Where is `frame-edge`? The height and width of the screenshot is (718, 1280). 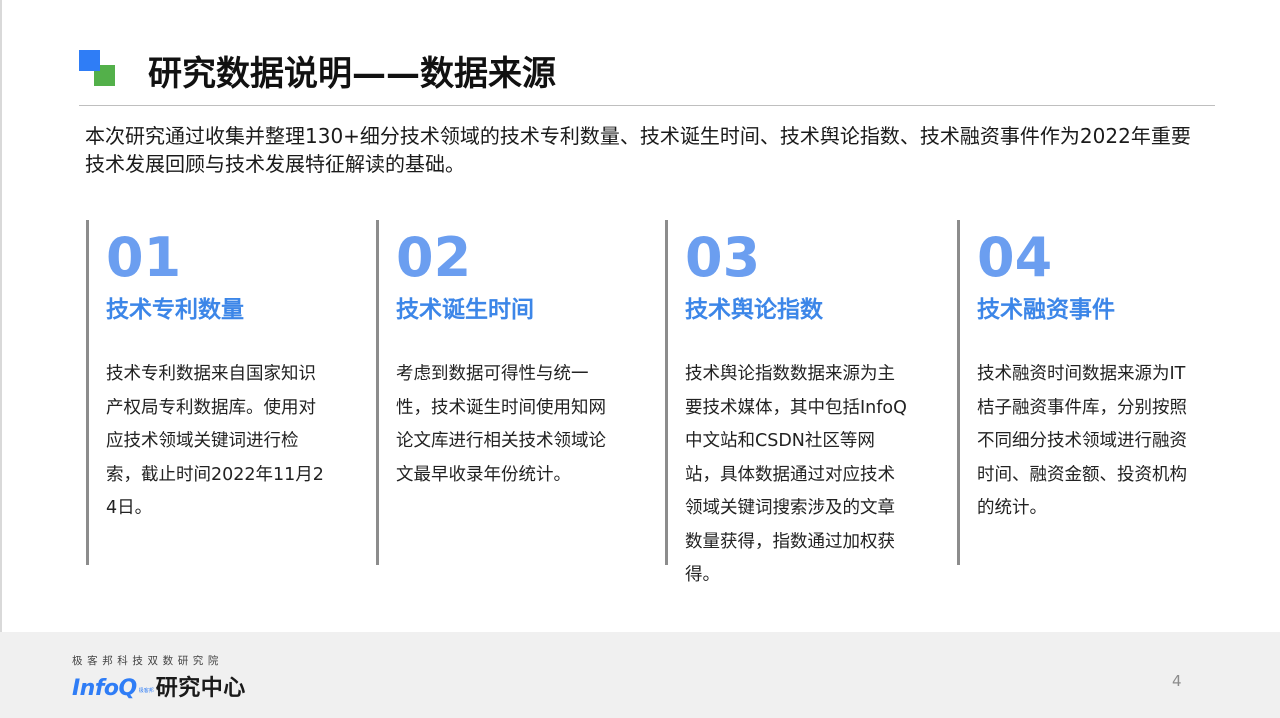
frame-edge is located at coordinates (1, 359).